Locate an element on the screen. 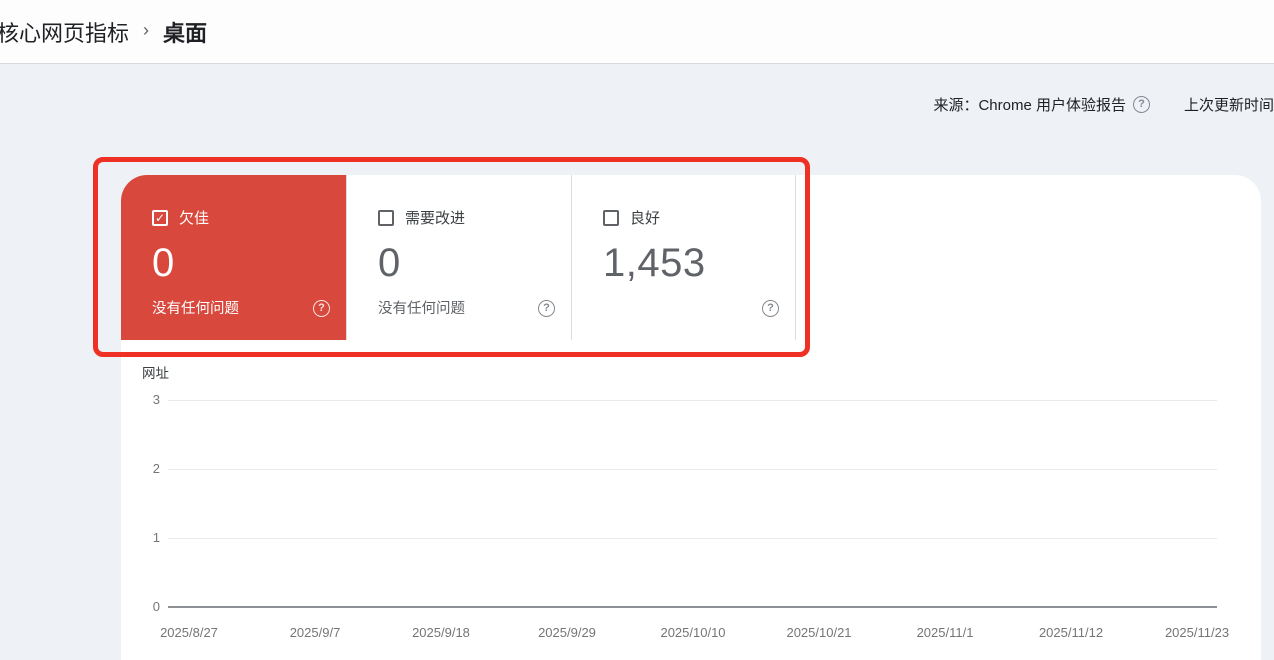 Image resolution: width=1274 pixels, height=660 pixels. x-tick-label: 2025/11/12 is located at coordinates (1071, 632).